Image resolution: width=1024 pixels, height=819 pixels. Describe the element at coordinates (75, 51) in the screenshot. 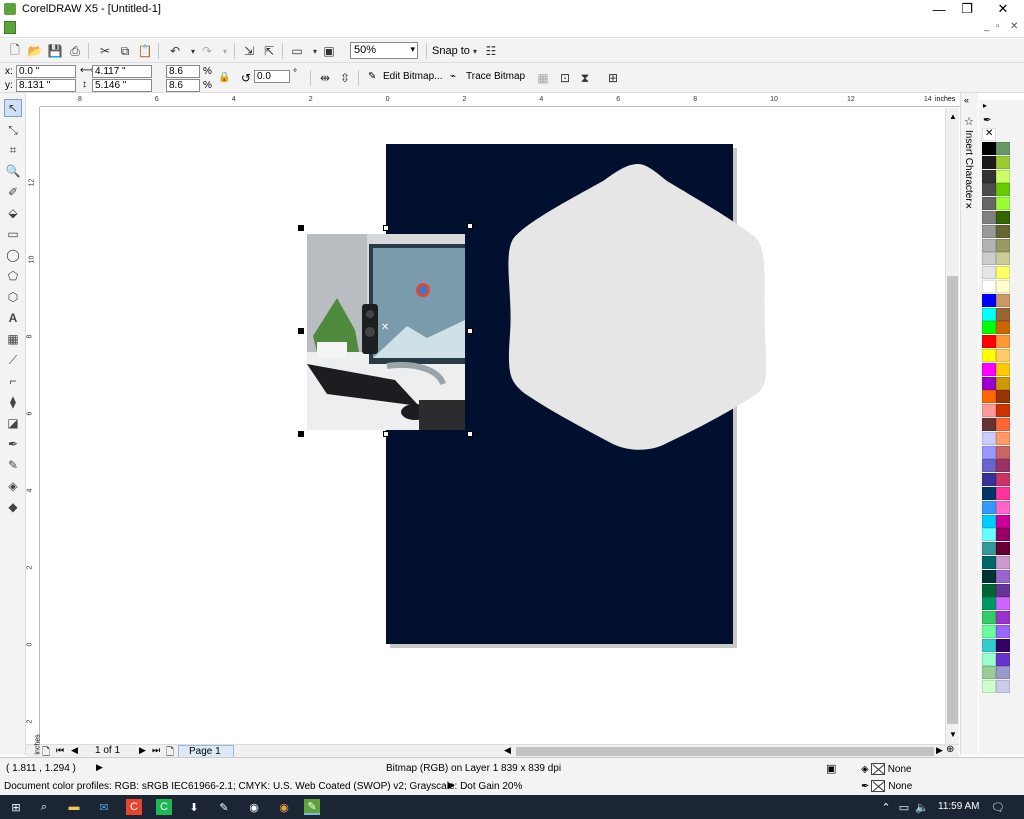

I see `print-icon: ⎙` at that location.